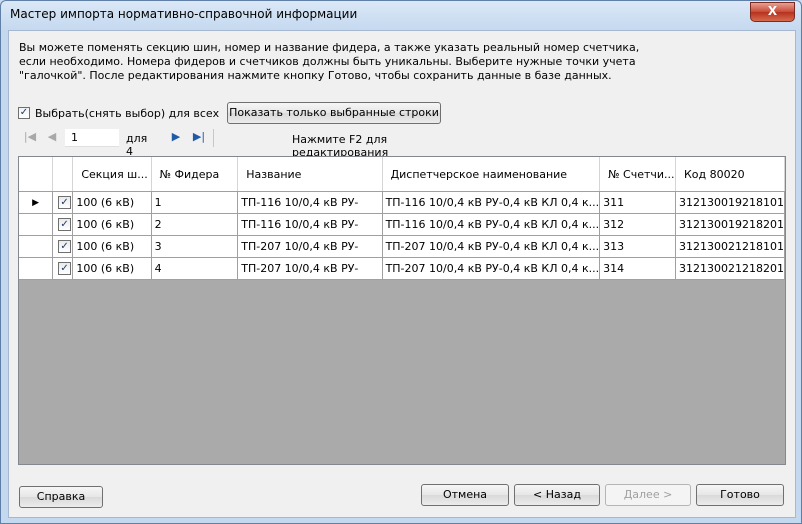 The width and height of the screenshot is (802, 524). Describe the element at coordinates (730, 202) in the screenshot. I see `cell-code-80020: 312130019218101` at that location.